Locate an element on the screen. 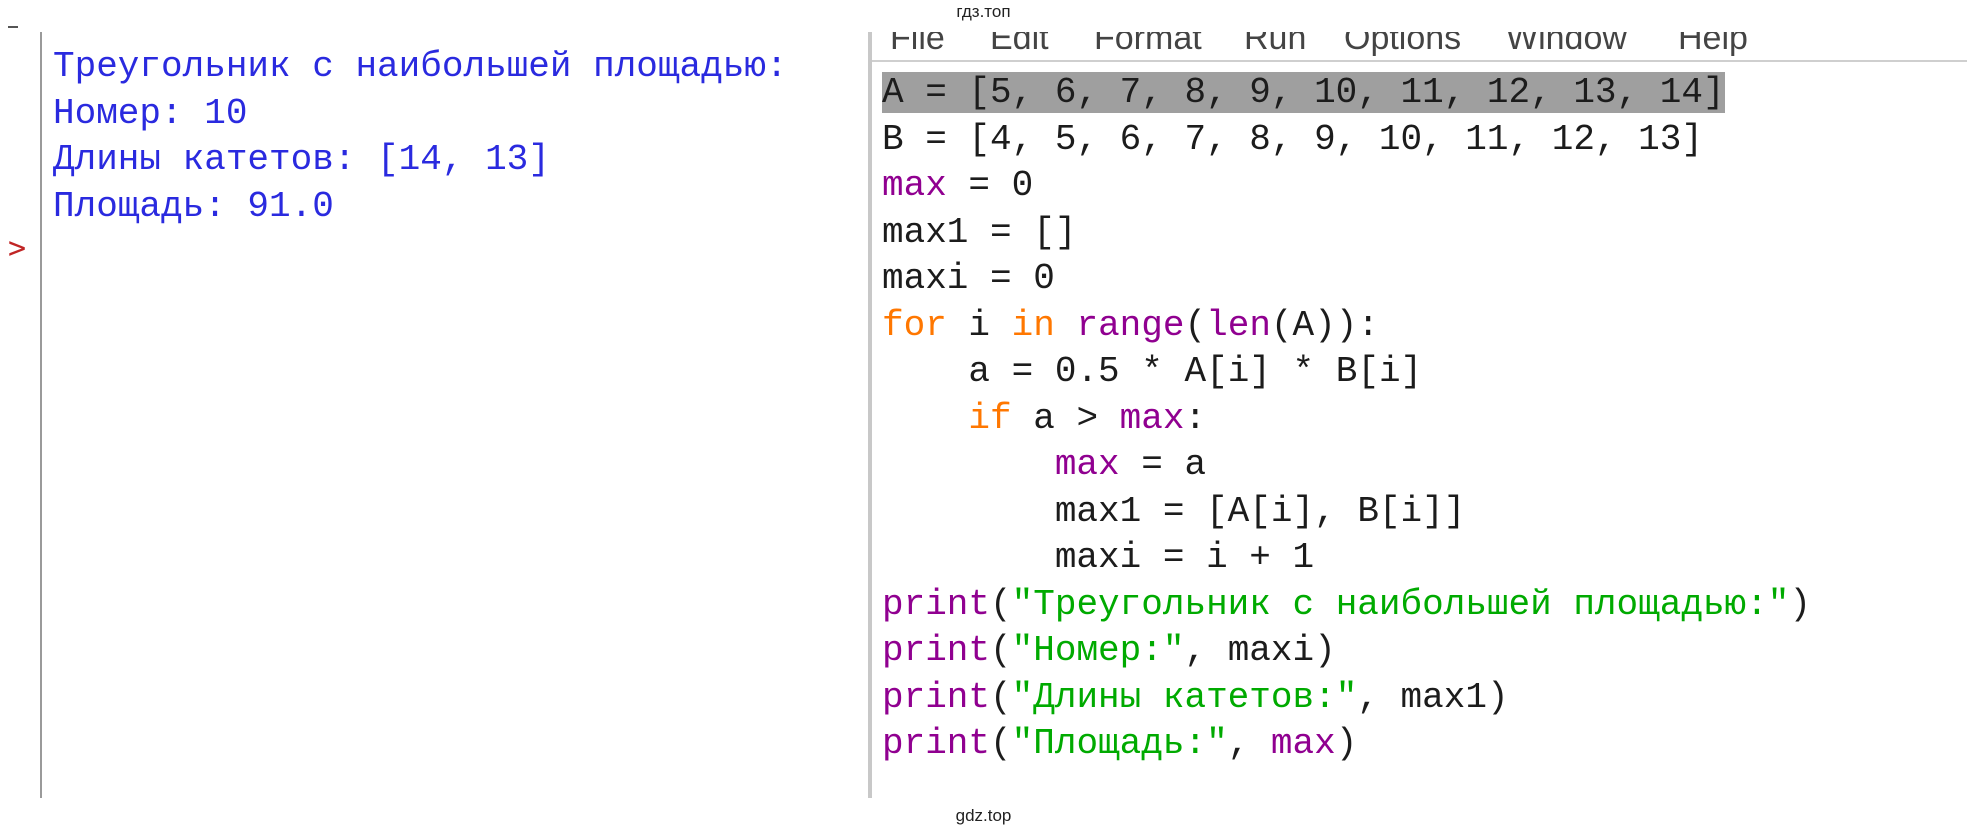 The height and width of the screenshot is (836, 1967). code-token: = [ is located at coordinates (1184, 511).